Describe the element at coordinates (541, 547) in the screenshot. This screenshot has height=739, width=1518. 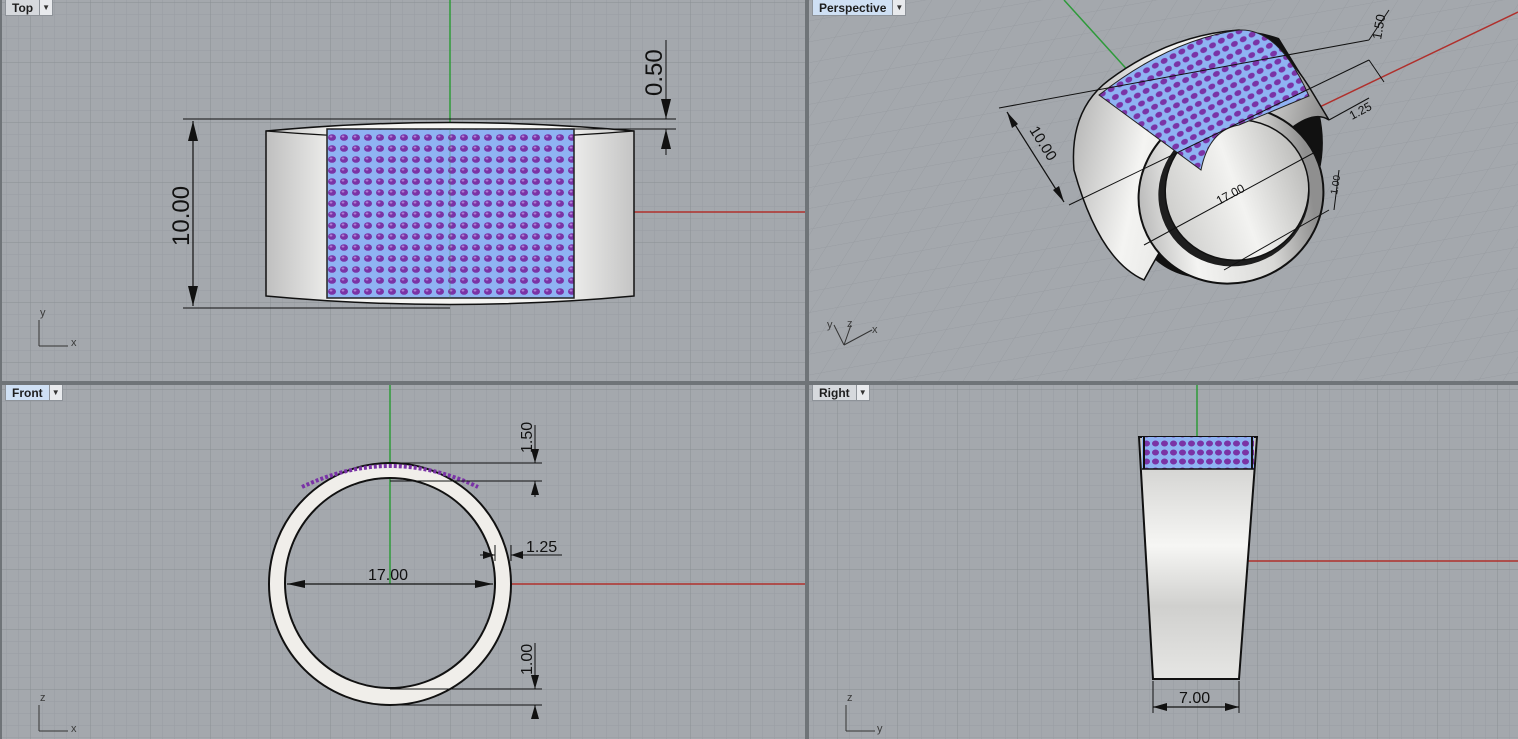
I see `dim-side: 1.25` at that location.